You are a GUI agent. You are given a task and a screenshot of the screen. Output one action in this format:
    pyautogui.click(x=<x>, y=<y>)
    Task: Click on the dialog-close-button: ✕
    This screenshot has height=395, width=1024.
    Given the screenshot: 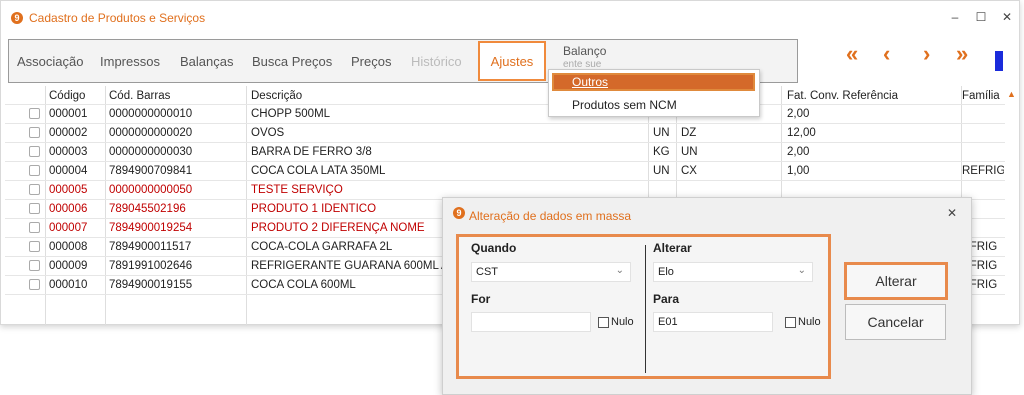 What is the action you would take?
    pyautogui.click(x=952, y=213)
    